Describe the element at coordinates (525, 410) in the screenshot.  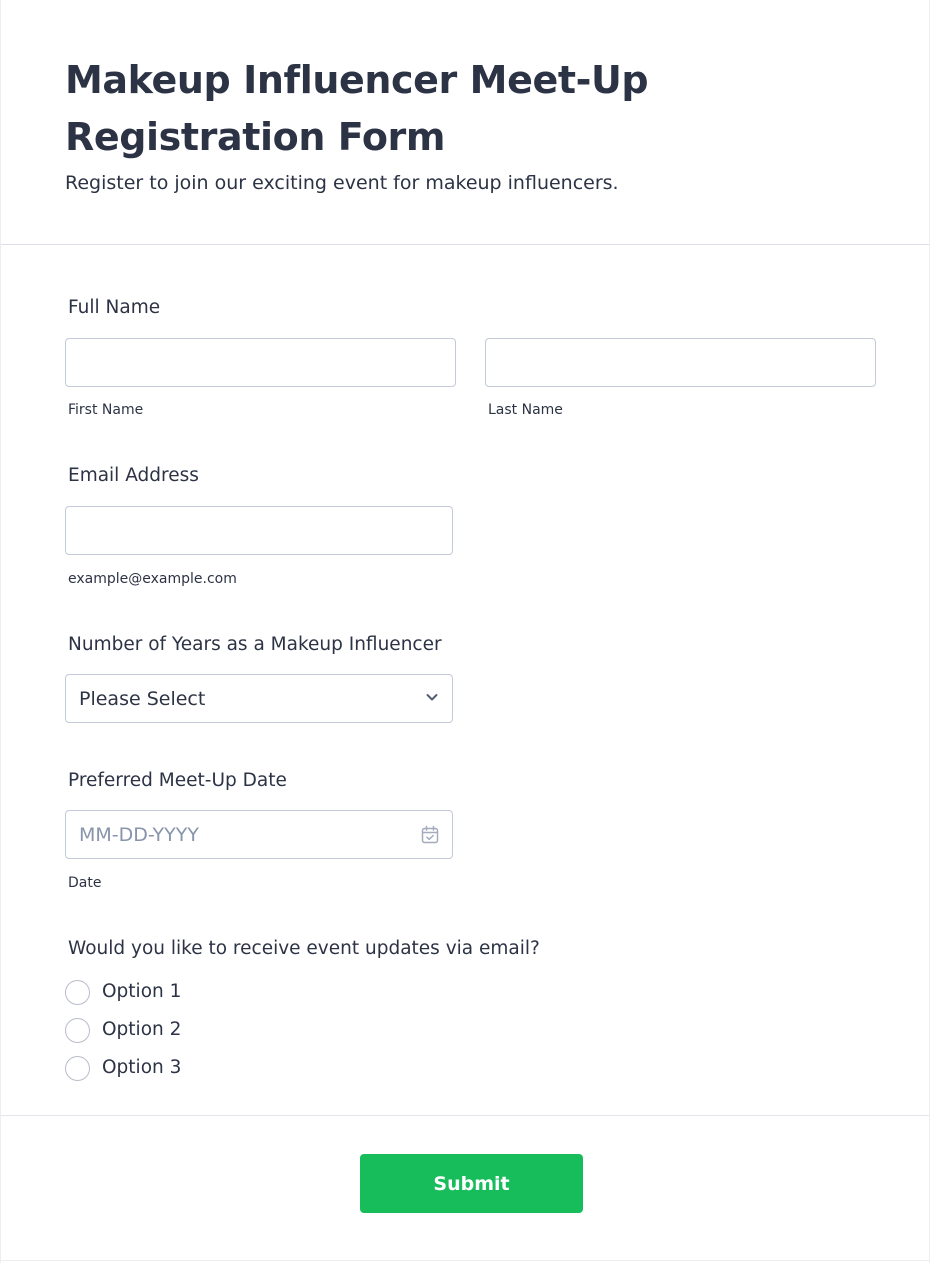
I see `last-name-sublabel: Last Name` at that location.